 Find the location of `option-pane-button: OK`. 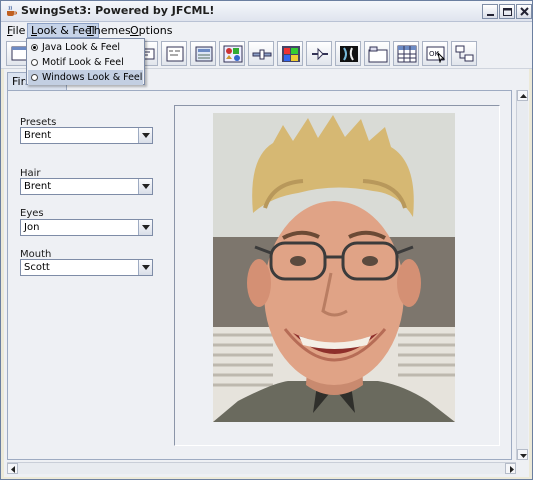

option-pane-button: OK is located at coordinates (435, 53).